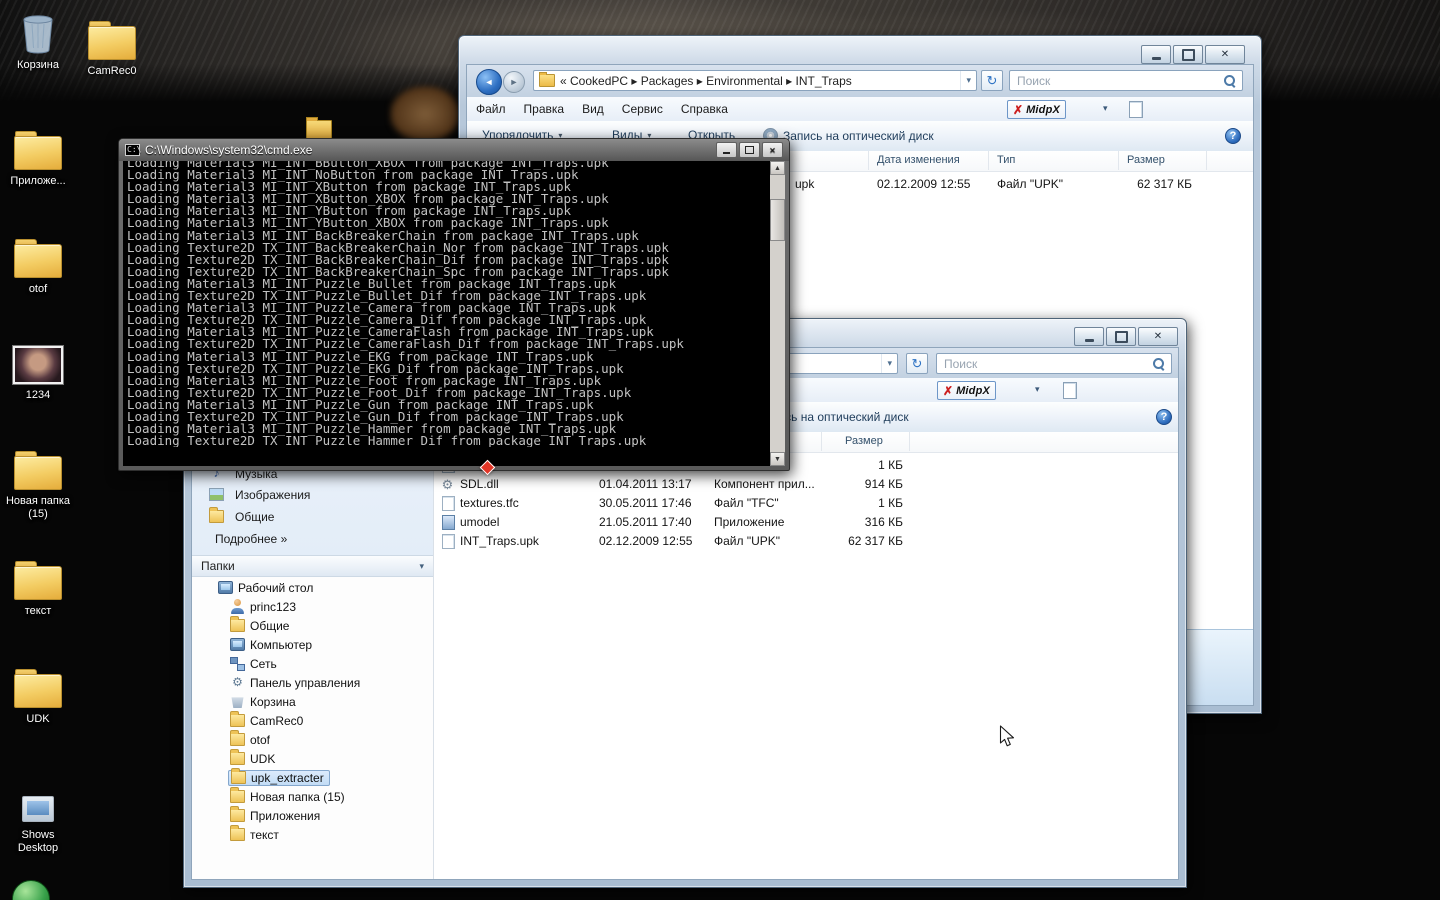 Image resolution: width=1440 pixels, height=900 pixels. What do you see at coordinates (312, 758) in the screenshot?
I see `tree-item-udk: UDK` at bounding box center [312, 758].